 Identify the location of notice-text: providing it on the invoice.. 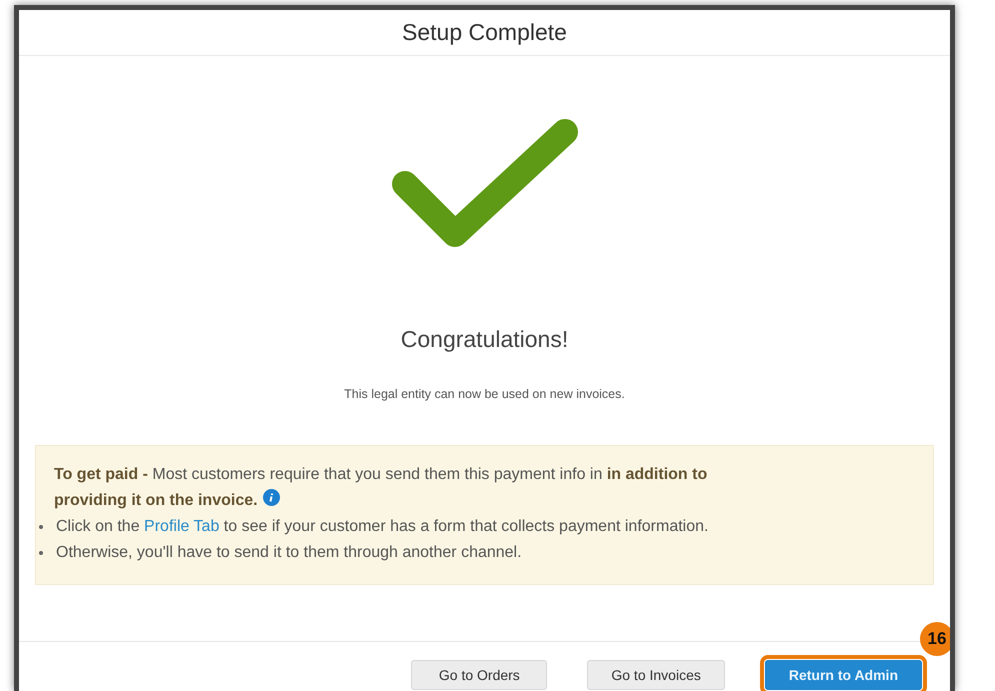
(156, 500).